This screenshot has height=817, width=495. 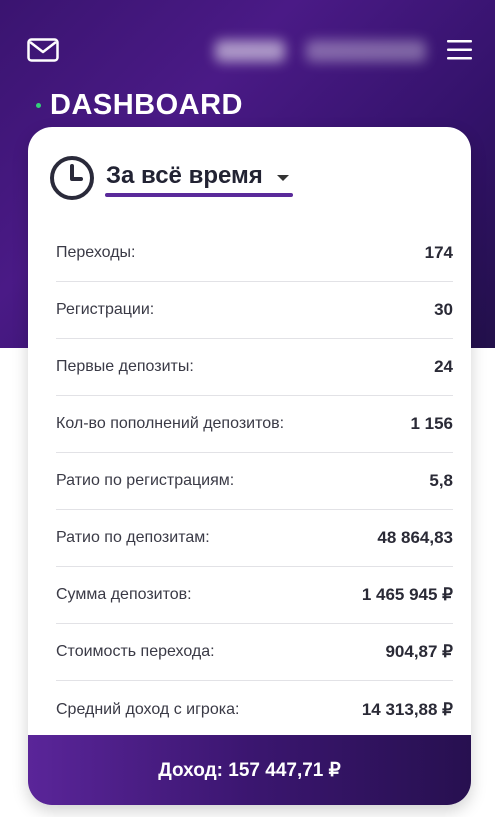 What do you see at coordinates (254, 538) in the screenshot?
I see `stat-row-ratio-deposits: Ратио по депозитам: 48 864,83` at bounding box center [254, 538].